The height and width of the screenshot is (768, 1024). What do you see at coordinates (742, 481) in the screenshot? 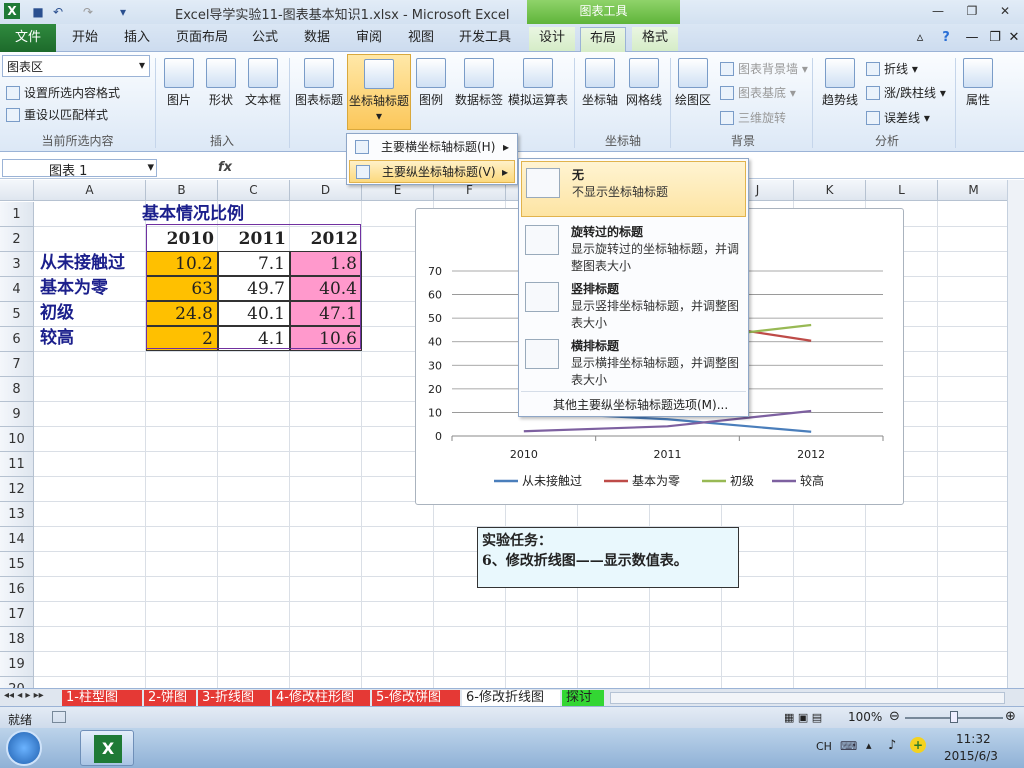
I see `legend-entry: 初级` at bounding box center [742, 481].